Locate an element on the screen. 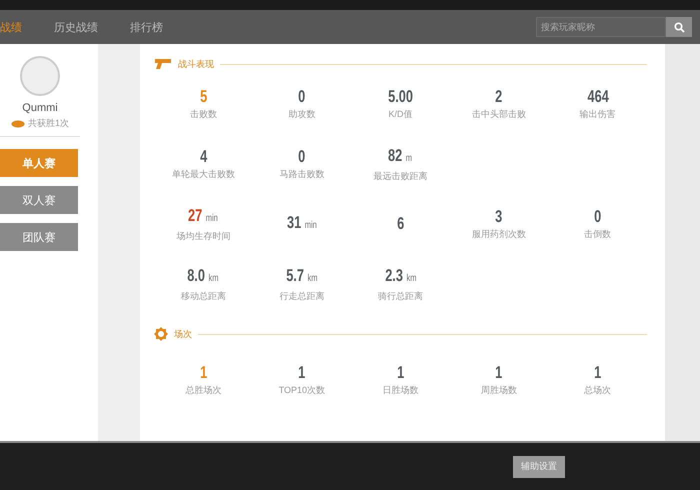 The height and width of the screenshot is (490, 700). search-button is located at coordinates (679, 27).